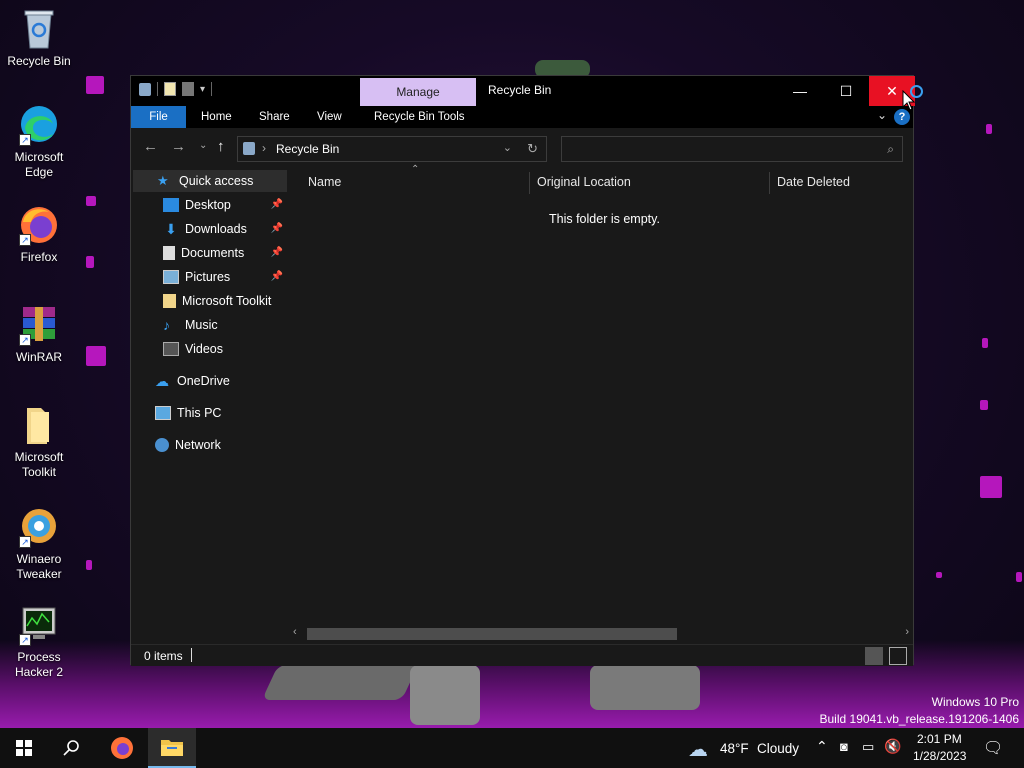 The height and width of the screenshot is (768, 1024). What do you see at coordinates (210, 413) in the screenshot?
I see `nav-this-pc: This PC` at bounding box center [210, 413].